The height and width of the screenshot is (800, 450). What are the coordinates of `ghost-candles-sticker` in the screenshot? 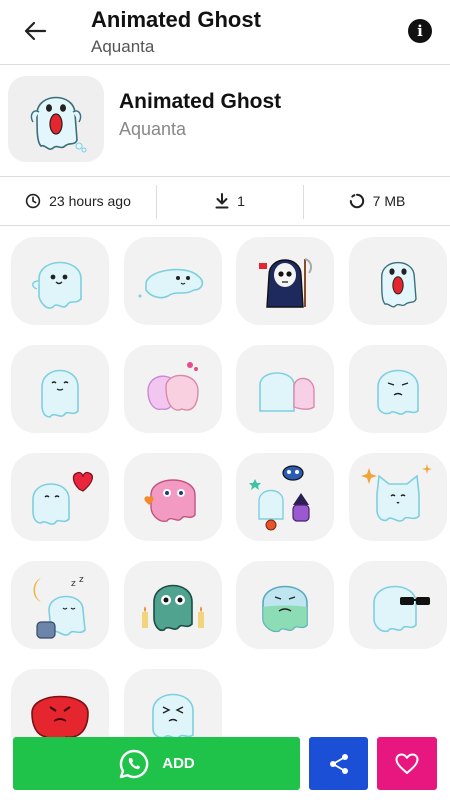 It's located at (173, 608).